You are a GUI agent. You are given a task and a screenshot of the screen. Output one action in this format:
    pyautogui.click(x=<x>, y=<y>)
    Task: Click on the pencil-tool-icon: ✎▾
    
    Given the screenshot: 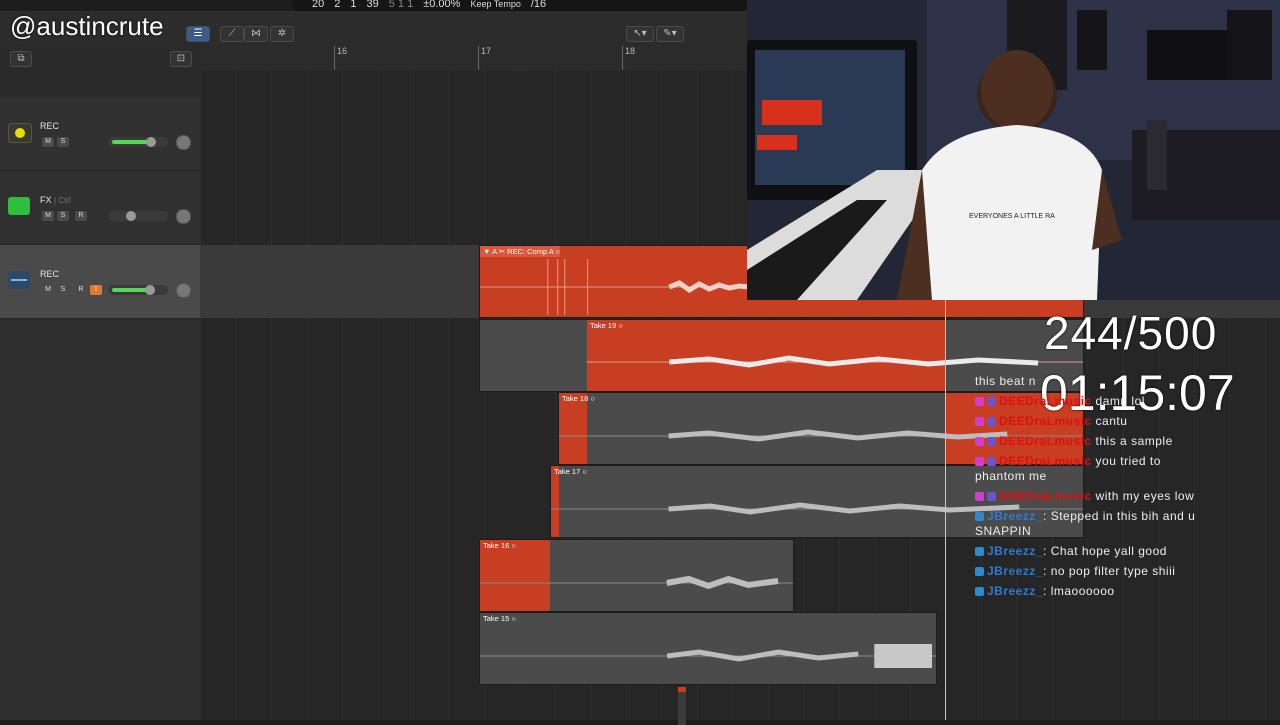 What is the action you would take?
    pyautogui.click(x=670, y=34)
    